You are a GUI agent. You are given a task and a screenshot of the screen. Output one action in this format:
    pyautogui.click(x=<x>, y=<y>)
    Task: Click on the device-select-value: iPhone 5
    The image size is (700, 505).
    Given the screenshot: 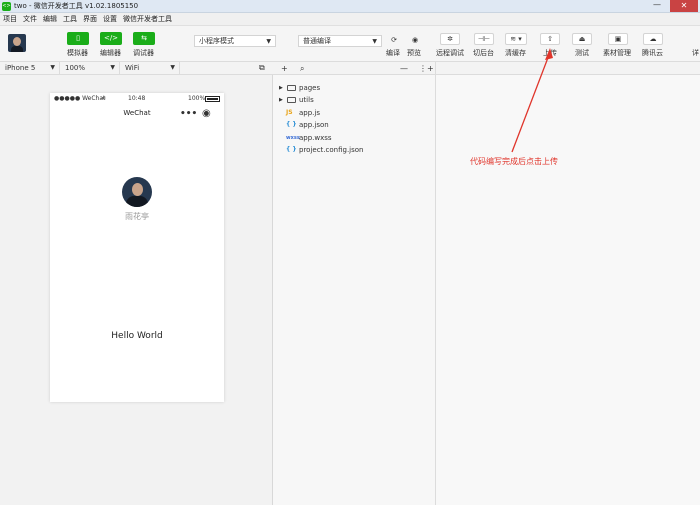 What is the action you would take?
    pyautogui.click(x=20, y=68)
    